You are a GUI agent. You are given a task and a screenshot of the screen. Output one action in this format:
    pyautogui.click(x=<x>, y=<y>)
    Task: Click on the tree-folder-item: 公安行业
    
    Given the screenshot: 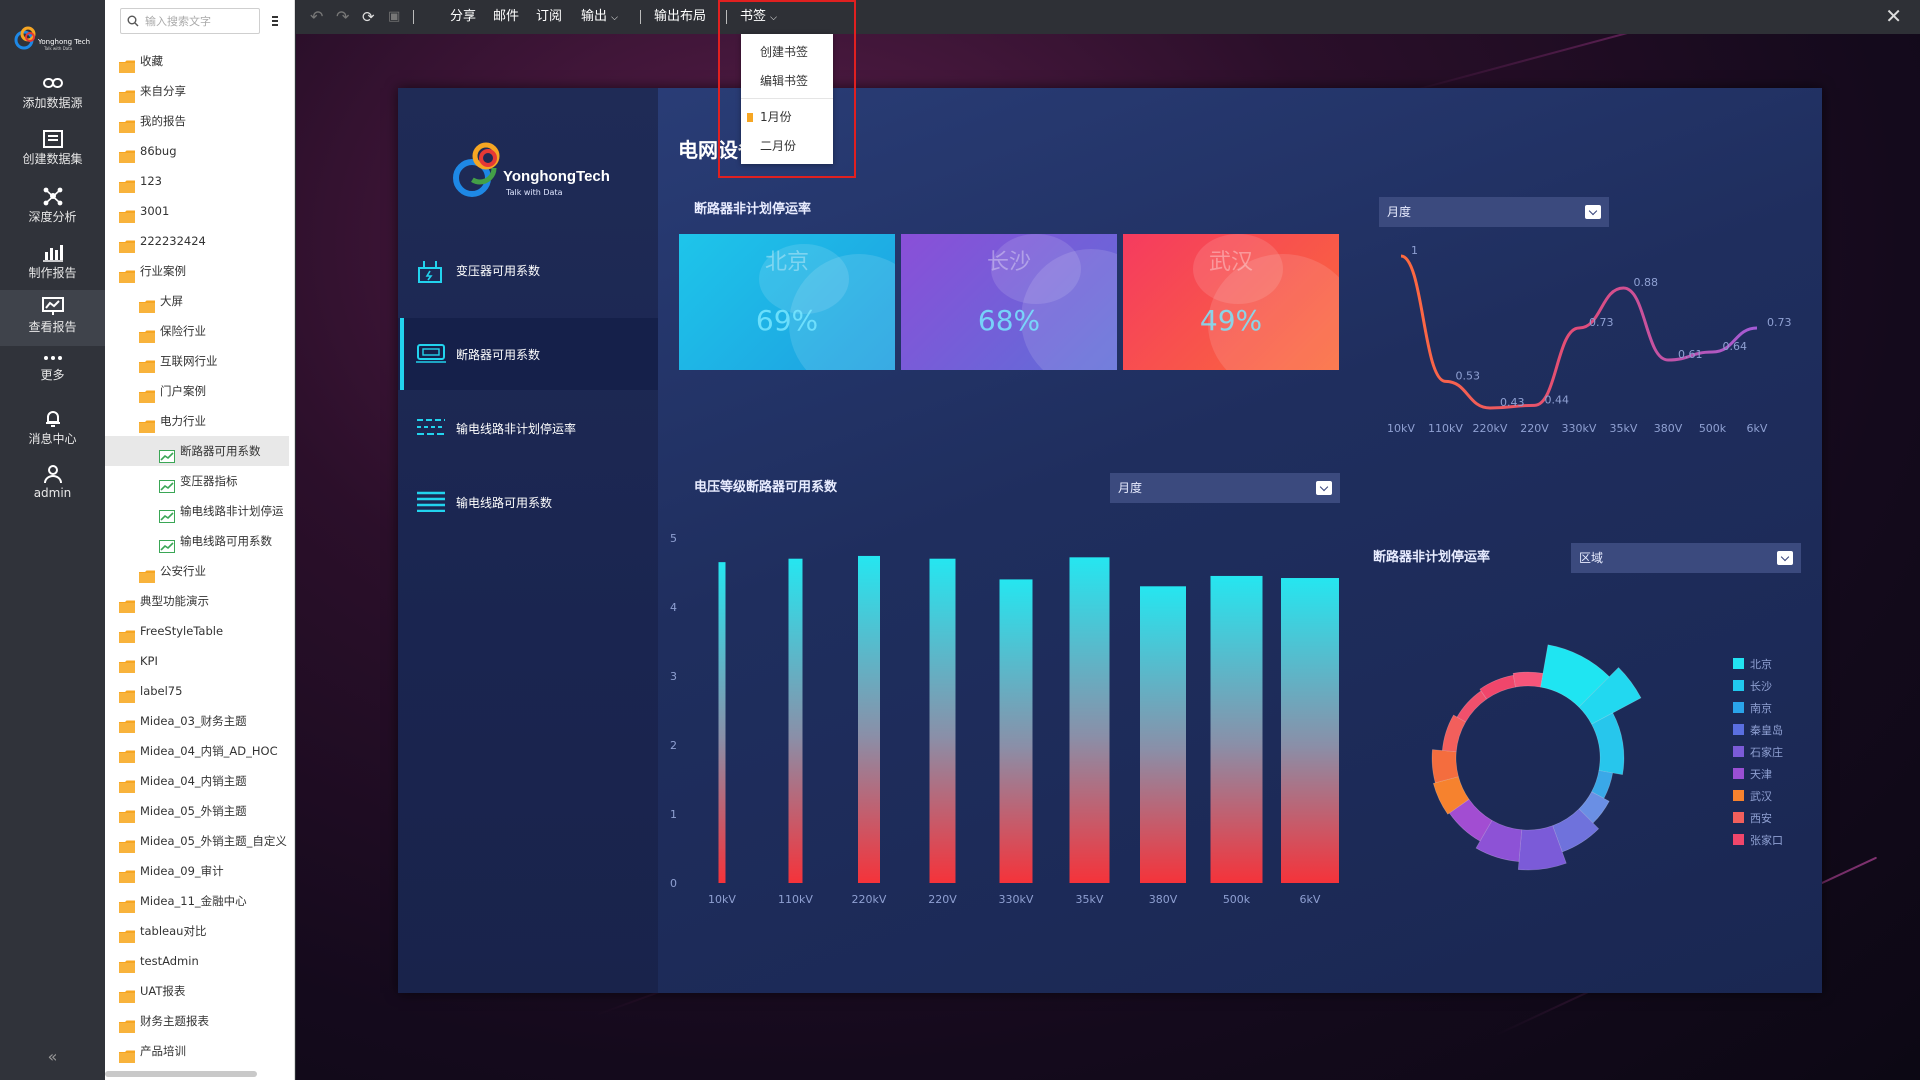 What is the action you would take?
    pyautogui.click(x=197, y=571)
    